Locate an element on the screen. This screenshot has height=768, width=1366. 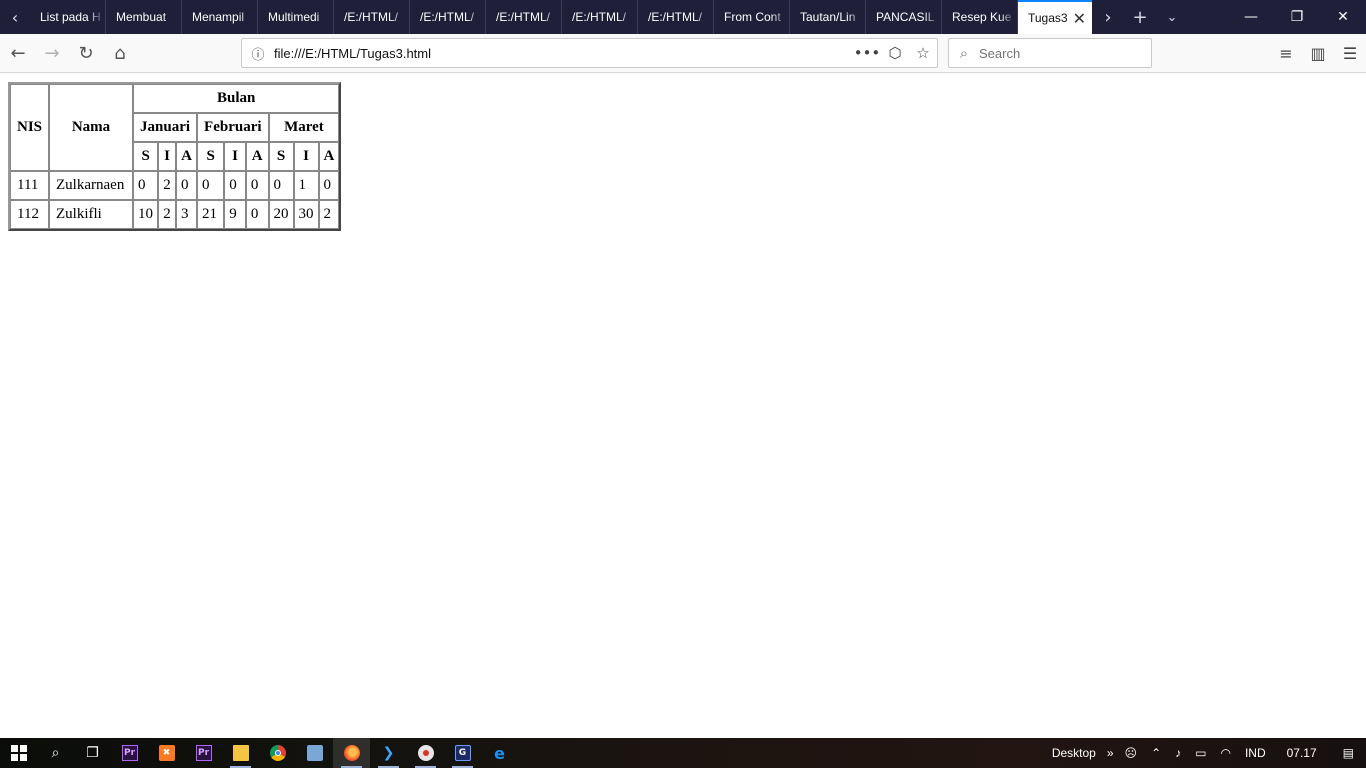
table-row: 111 Zulkarnaen 0 2 0 0 0 0 0 1 0 is located at coordinates (175, 185).